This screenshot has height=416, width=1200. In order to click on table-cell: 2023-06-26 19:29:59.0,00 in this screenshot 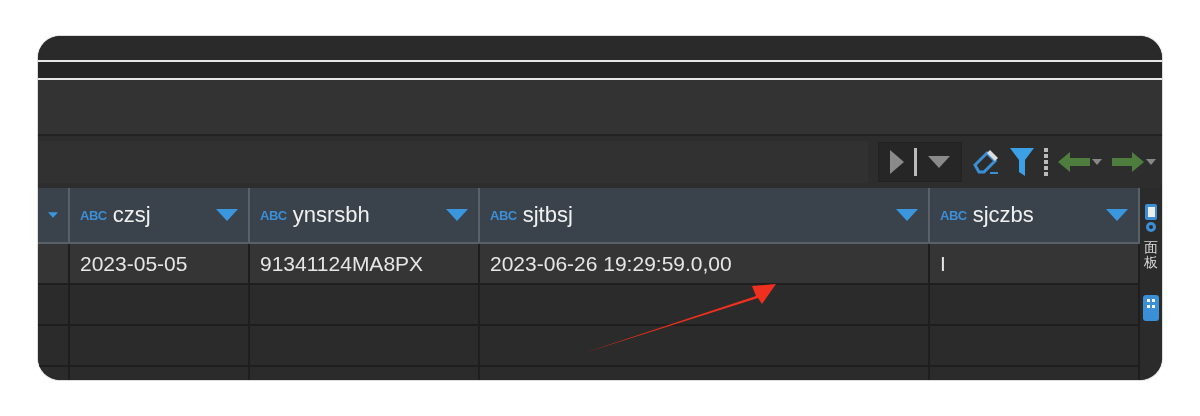, I will do `click(705, 264)`.